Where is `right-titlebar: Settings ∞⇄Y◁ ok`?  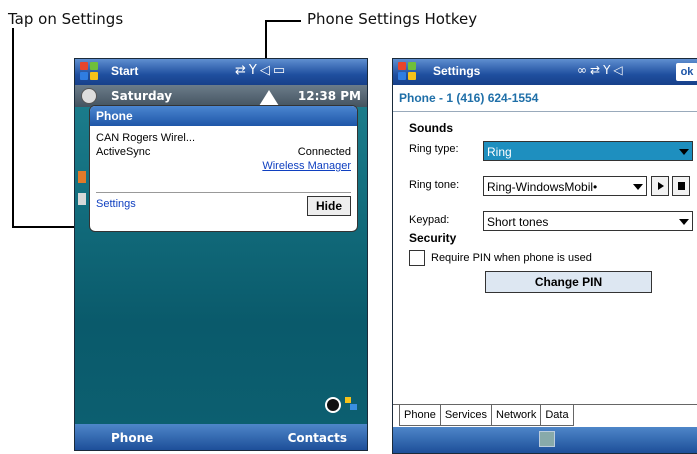 right-titlebar: Settings ∞⇄Y◁ ok is located at coordinates (545, 72).